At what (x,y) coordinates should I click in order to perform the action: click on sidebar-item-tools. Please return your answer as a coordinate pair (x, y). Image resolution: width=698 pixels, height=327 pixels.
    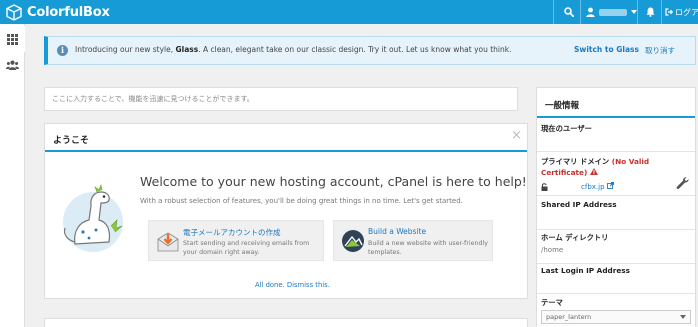
    Looking at the image, I should click on (12, 39).